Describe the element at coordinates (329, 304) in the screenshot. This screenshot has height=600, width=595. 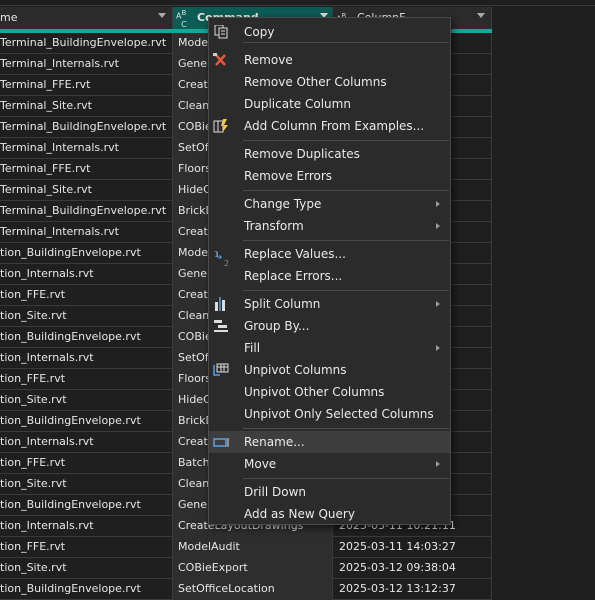
I see `menu-item-split-column: Split Column` at that location.